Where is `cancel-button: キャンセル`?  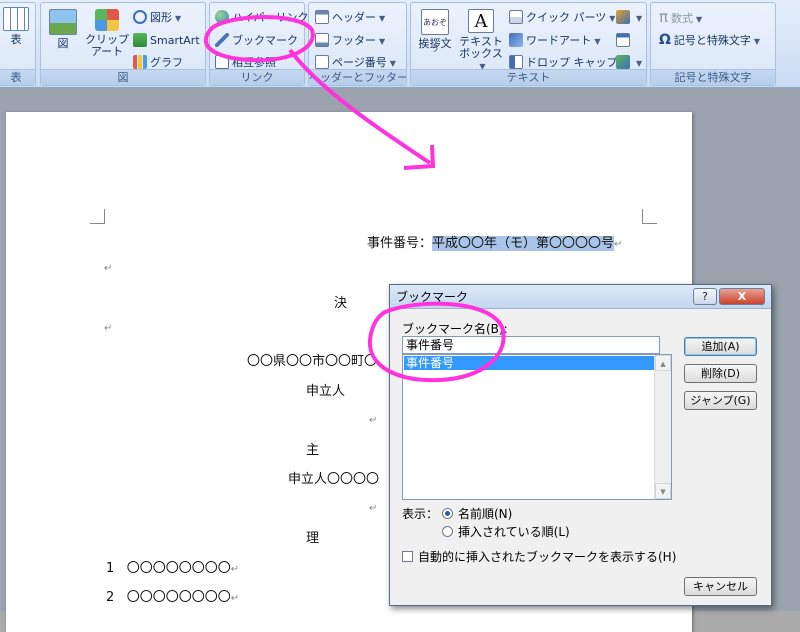
cancel-button: キャンセル is located at coordinates (720, 586).